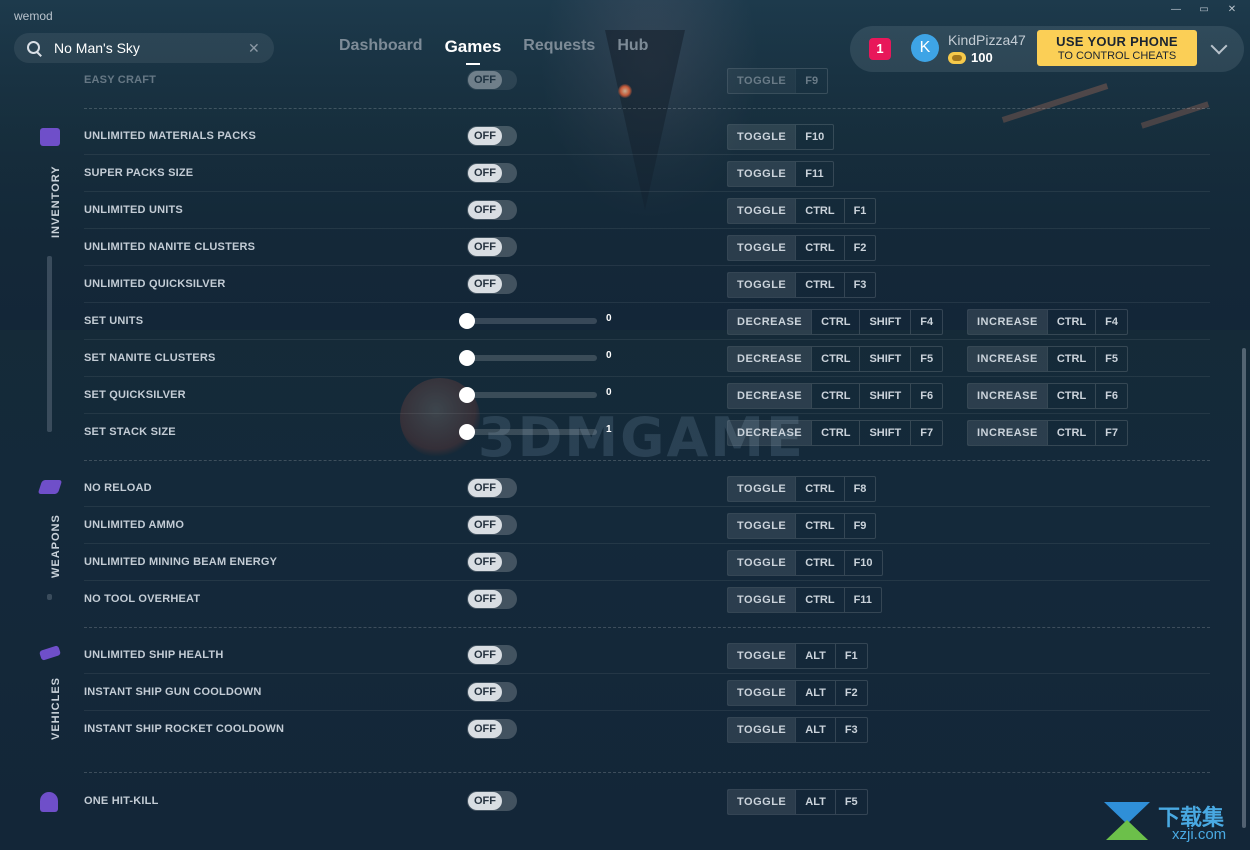  I want to click on hotkey-decrease: DECREASE CTRL SHIFT F4, so click(835, 322).